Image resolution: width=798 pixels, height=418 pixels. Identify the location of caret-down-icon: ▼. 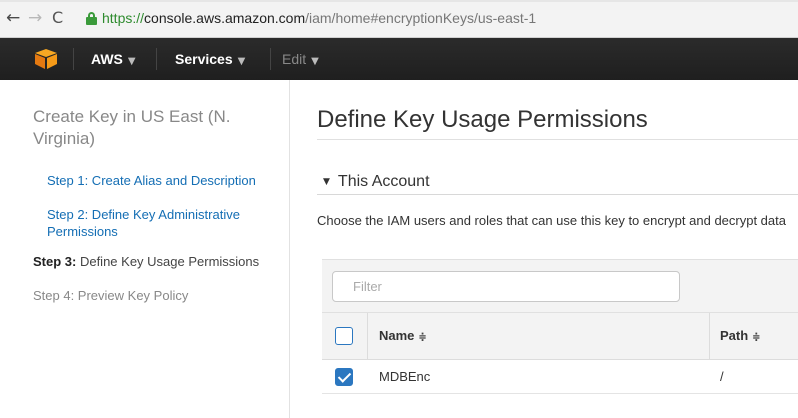
(326, 182).